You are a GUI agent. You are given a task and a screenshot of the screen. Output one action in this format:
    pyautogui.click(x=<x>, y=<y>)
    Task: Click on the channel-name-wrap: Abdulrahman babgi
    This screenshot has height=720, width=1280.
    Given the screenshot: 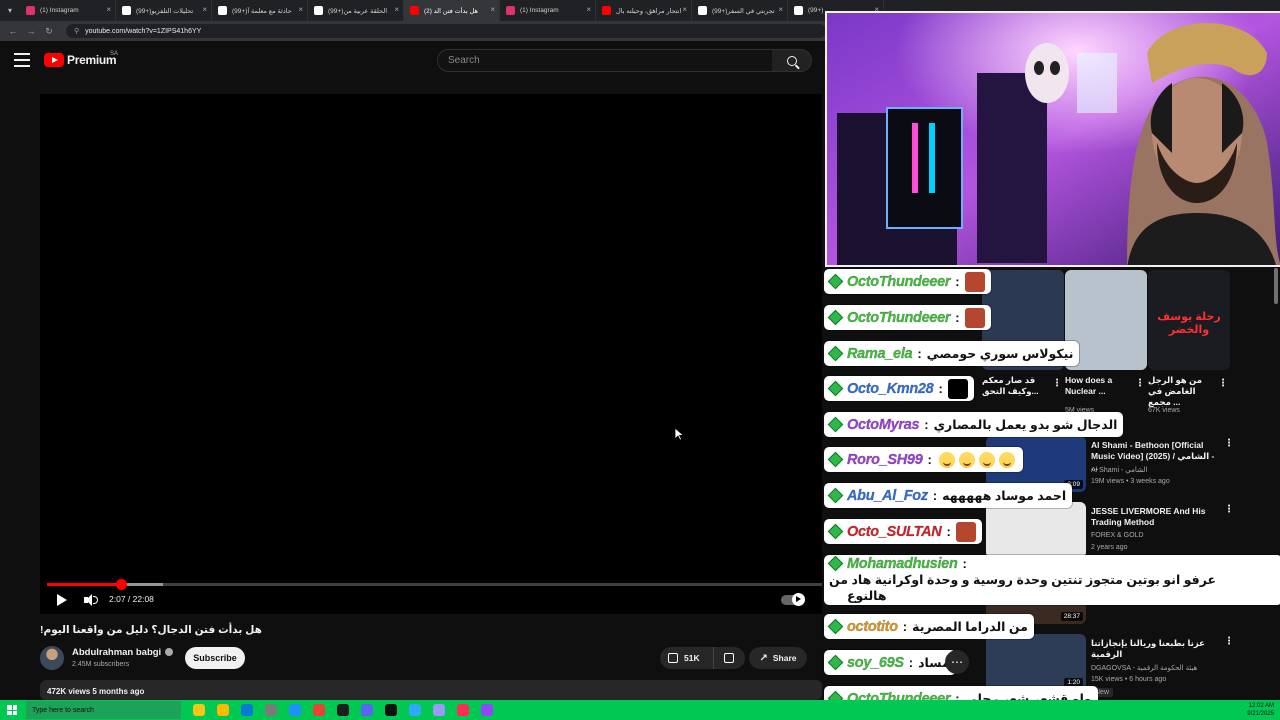 What is the action you would take?
    pyautogui.click(x=123, y=652)
    